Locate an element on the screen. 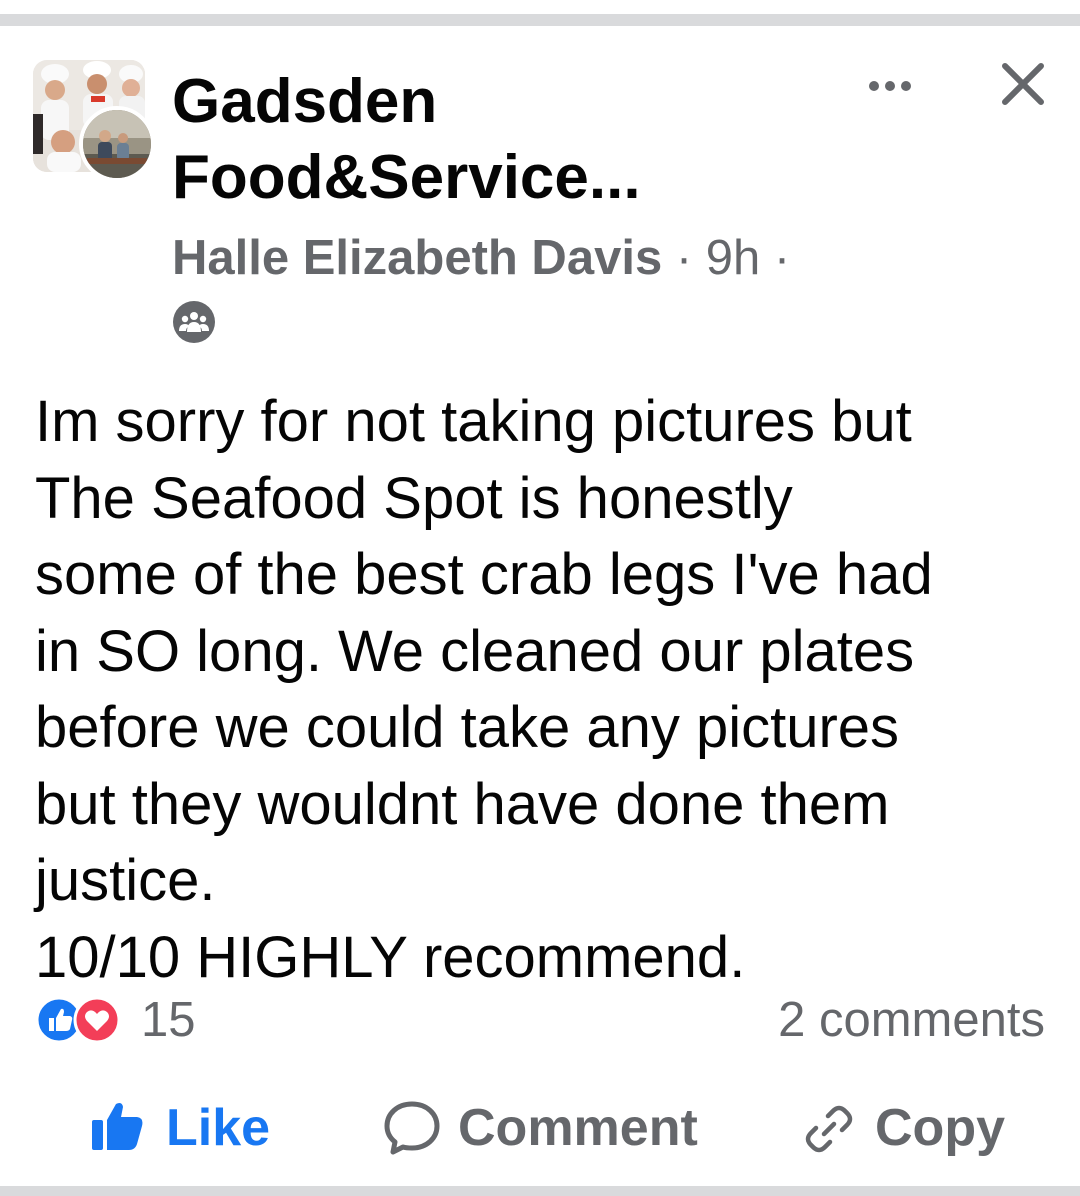 The width and height of the screenshot is (1080, 1196). comment-icon is located at coordinates (412, 1128).